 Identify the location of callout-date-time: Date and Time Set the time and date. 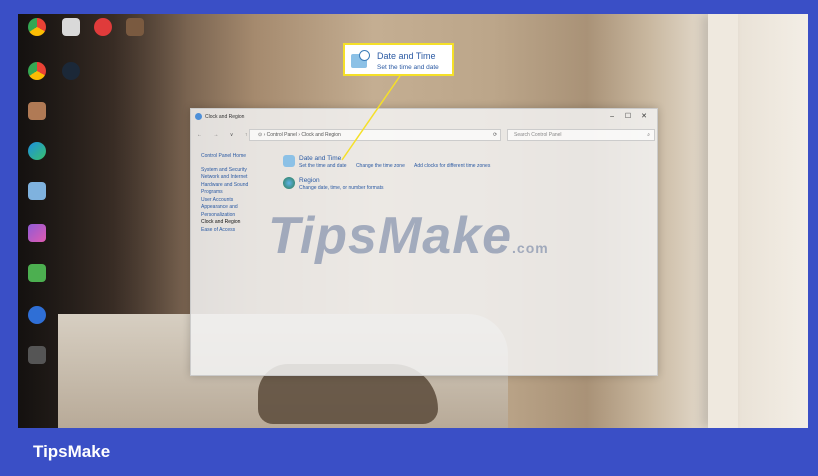
(398, 59).